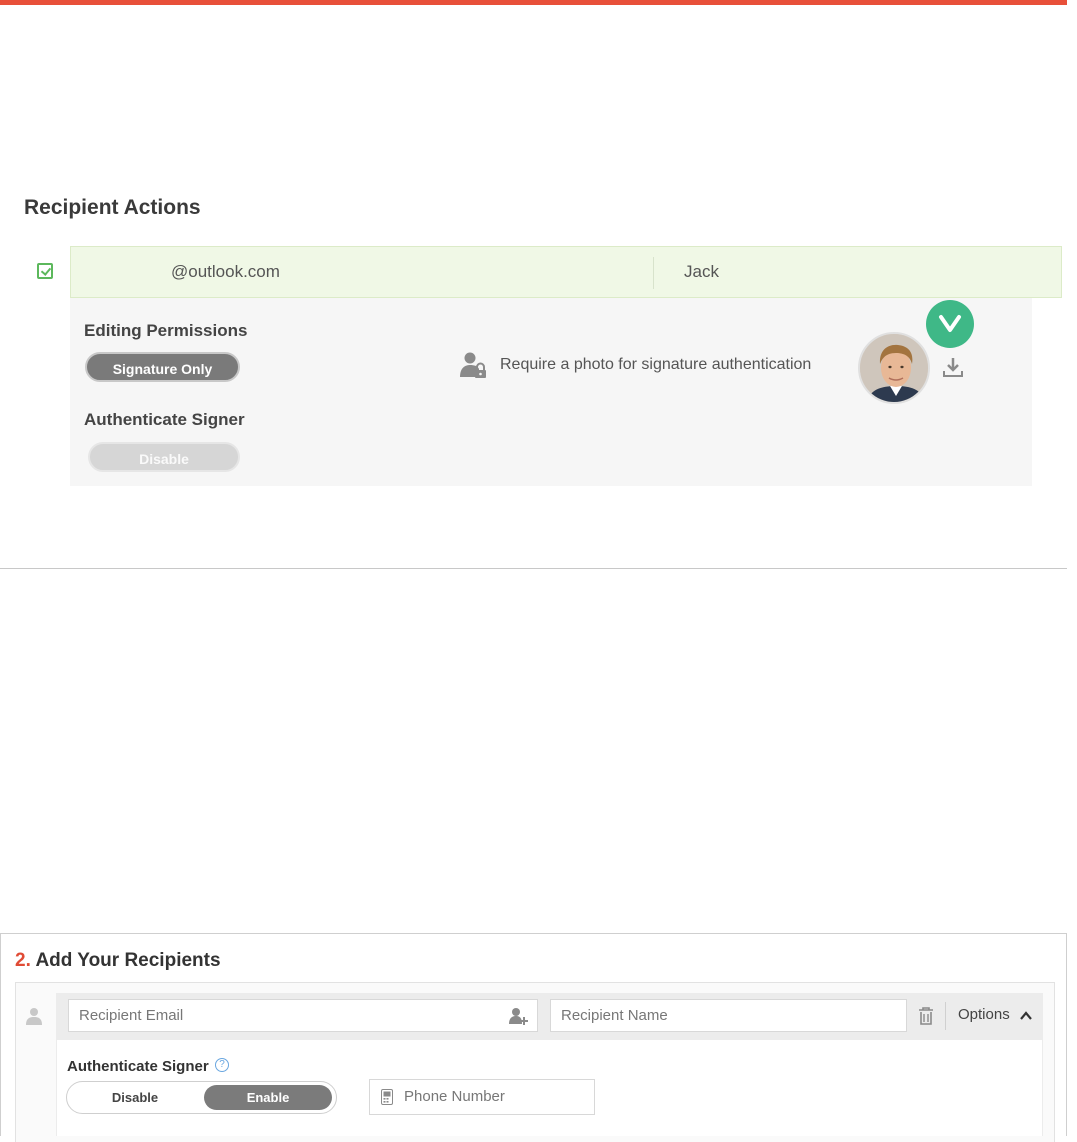  What do you see at coordinates (482, 1097) in the screenshot?
I see `phone-number-input: Phone Number` at bounding box center [482, 1097].